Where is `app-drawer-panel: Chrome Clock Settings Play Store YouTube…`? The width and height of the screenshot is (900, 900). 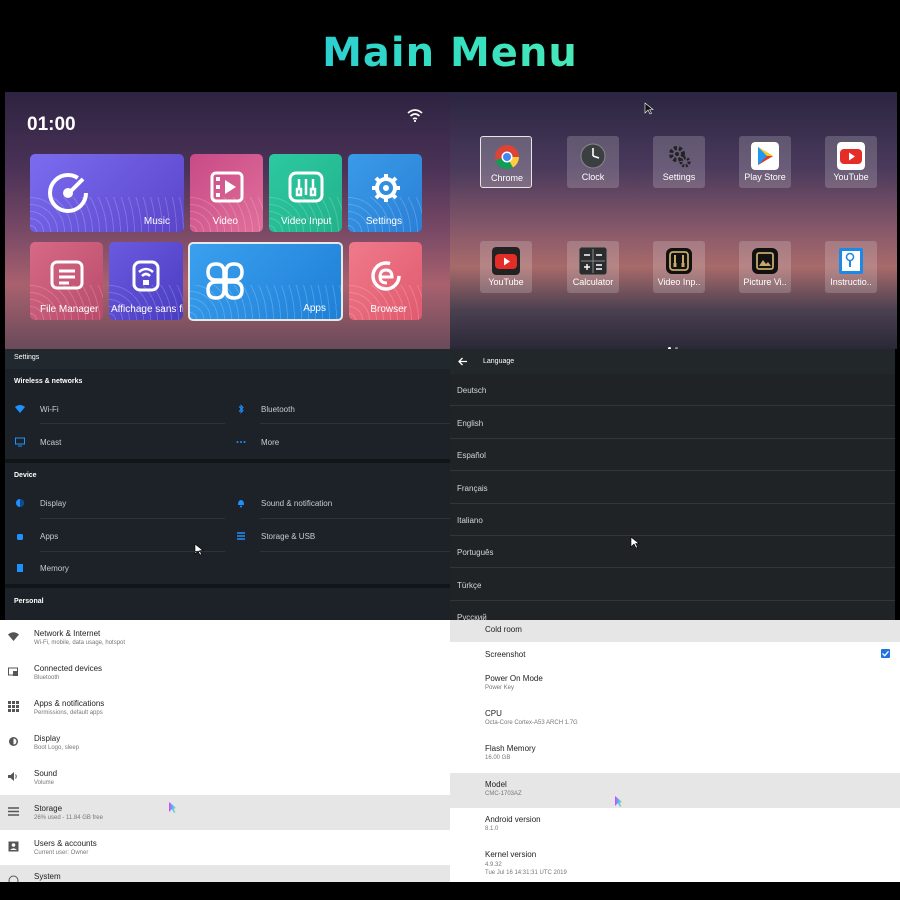
app-drawer-panel: Chrome Clock Settings Play Store YouTube… is located at coordinates (673, 220).